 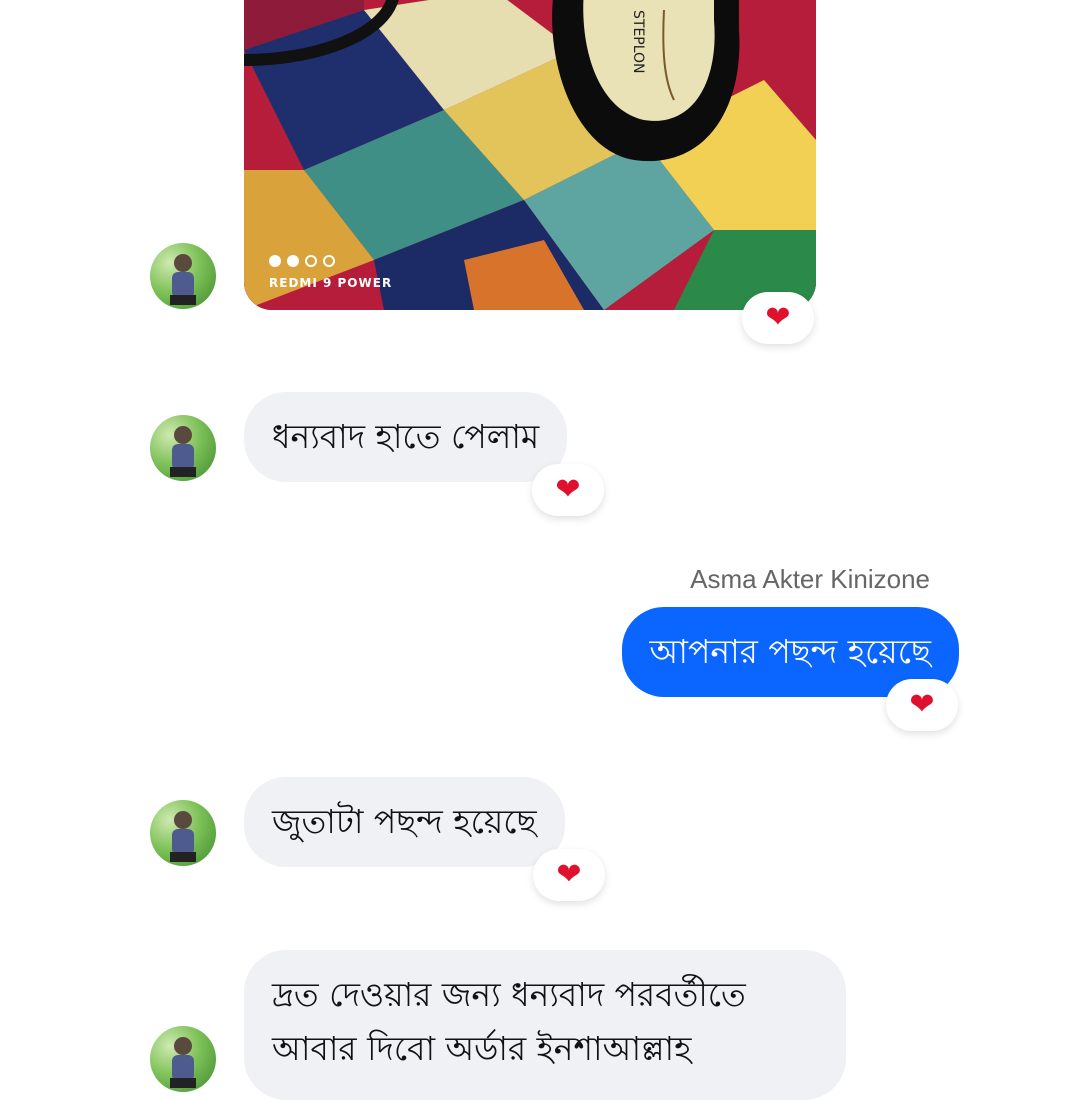 I want to click on message-text-line: আবার দিবো অর্ডার ইনশাআল্লাহ, so click(x=482, y=1048).